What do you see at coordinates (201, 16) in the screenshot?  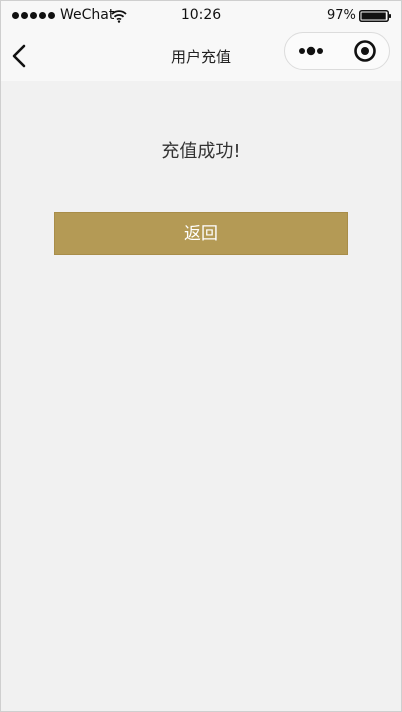 I see `status-bar: WeChat 10:26 97%` at bounding box center [201, 16].